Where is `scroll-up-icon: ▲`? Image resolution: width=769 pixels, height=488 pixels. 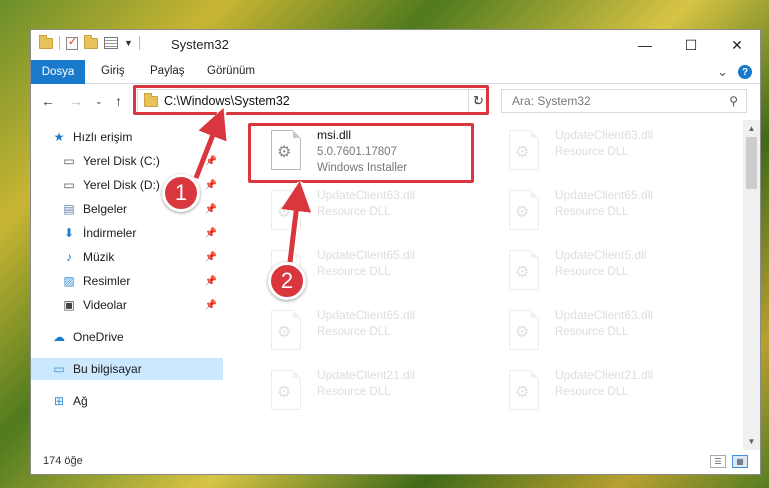
scroll-up-icon: ▲ is located at coordinates (751, 128).